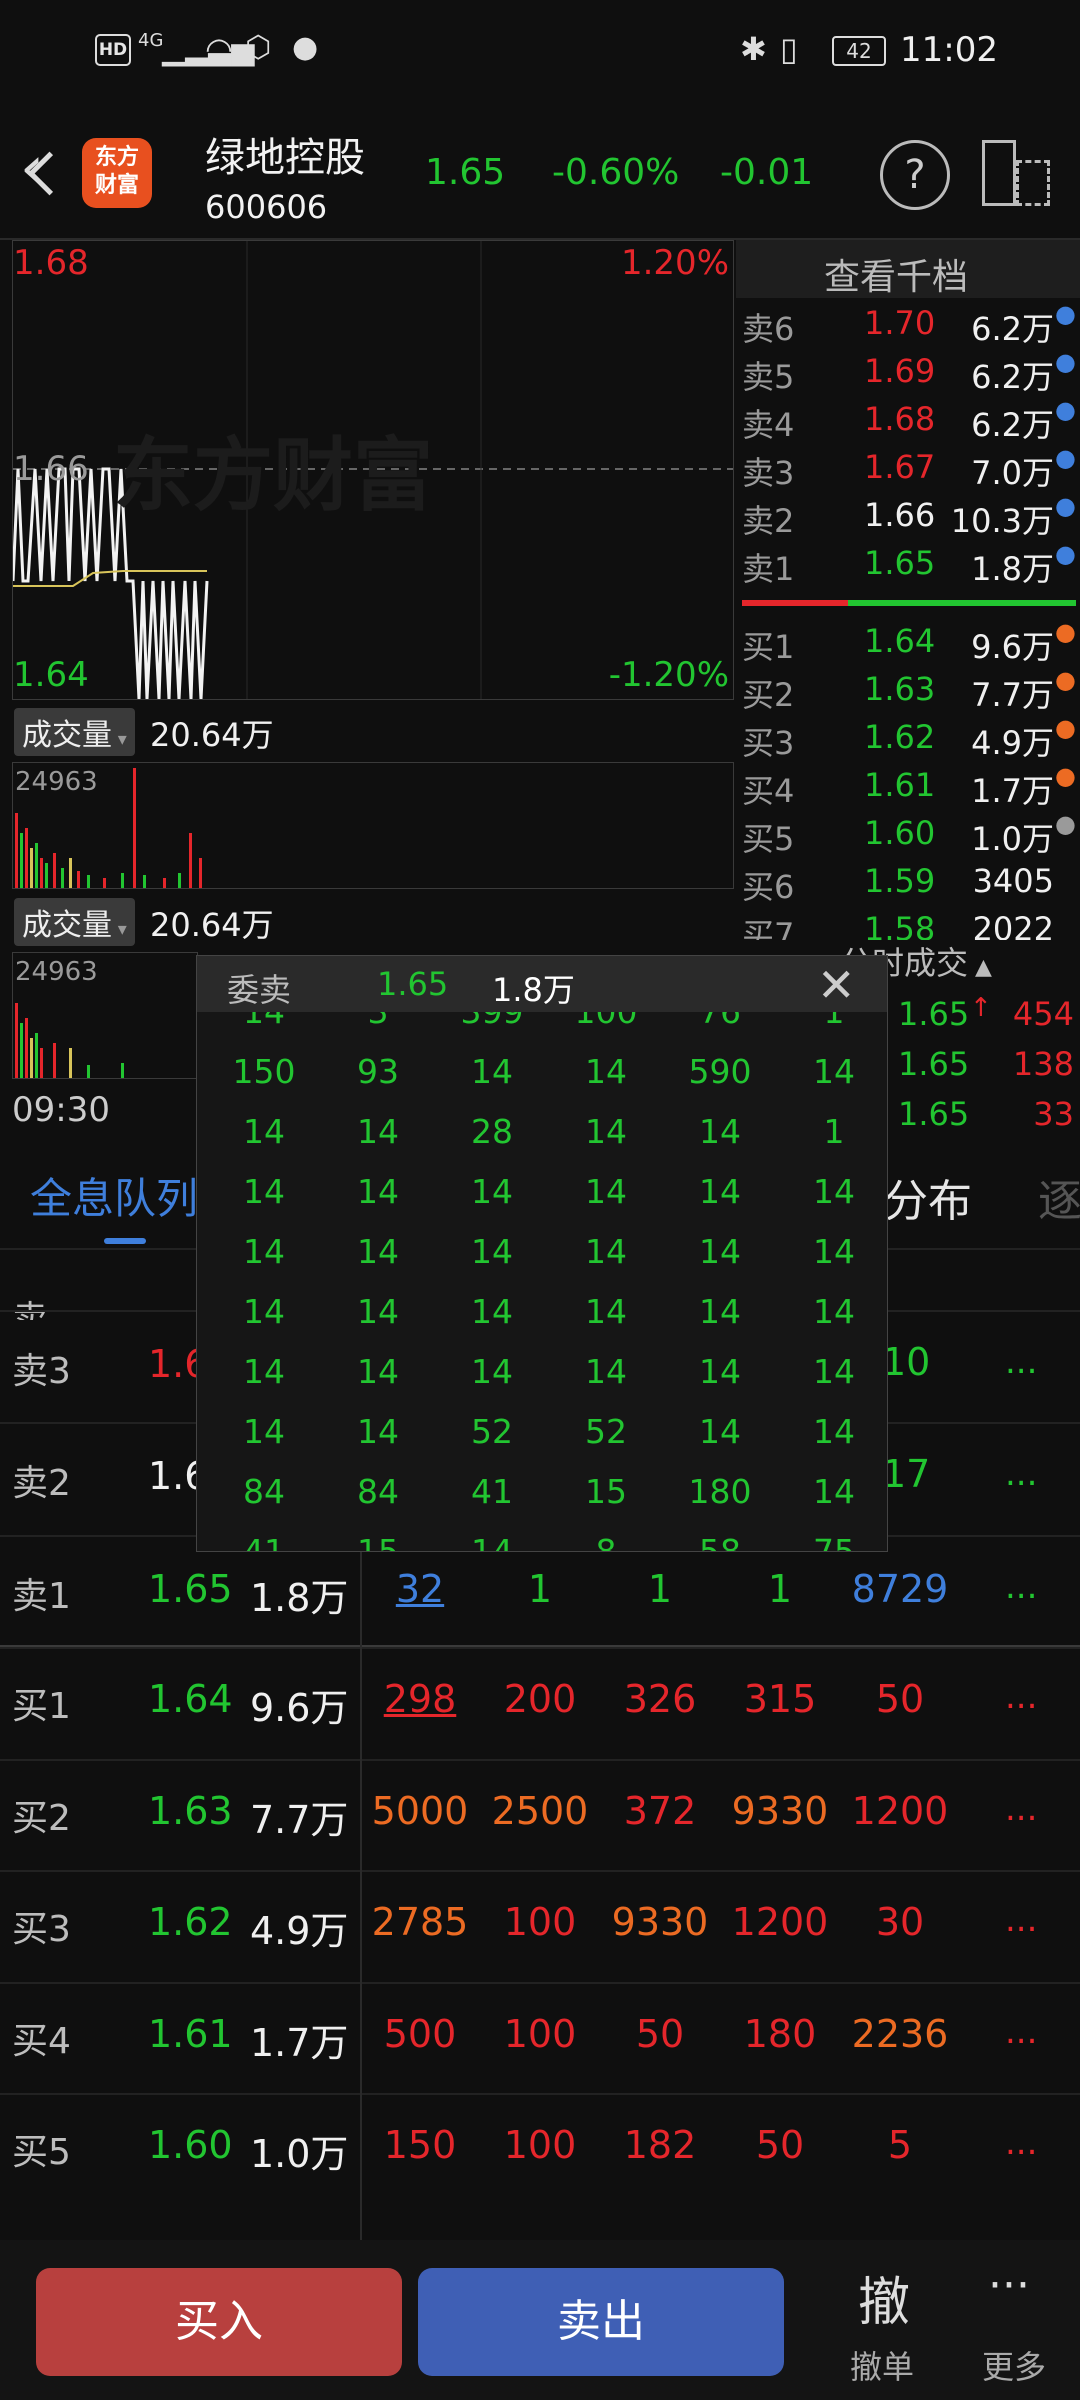  I want to click on bid-level-price: 1.58, so click(900, 925).